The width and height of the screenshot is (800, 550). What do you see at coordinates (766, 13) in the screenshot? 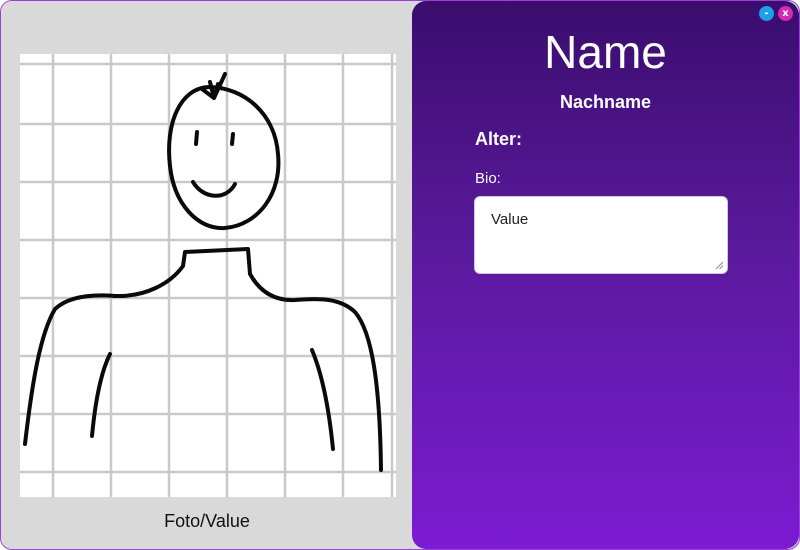
I see `minimize-button: -` at bounding box center [766, 13].